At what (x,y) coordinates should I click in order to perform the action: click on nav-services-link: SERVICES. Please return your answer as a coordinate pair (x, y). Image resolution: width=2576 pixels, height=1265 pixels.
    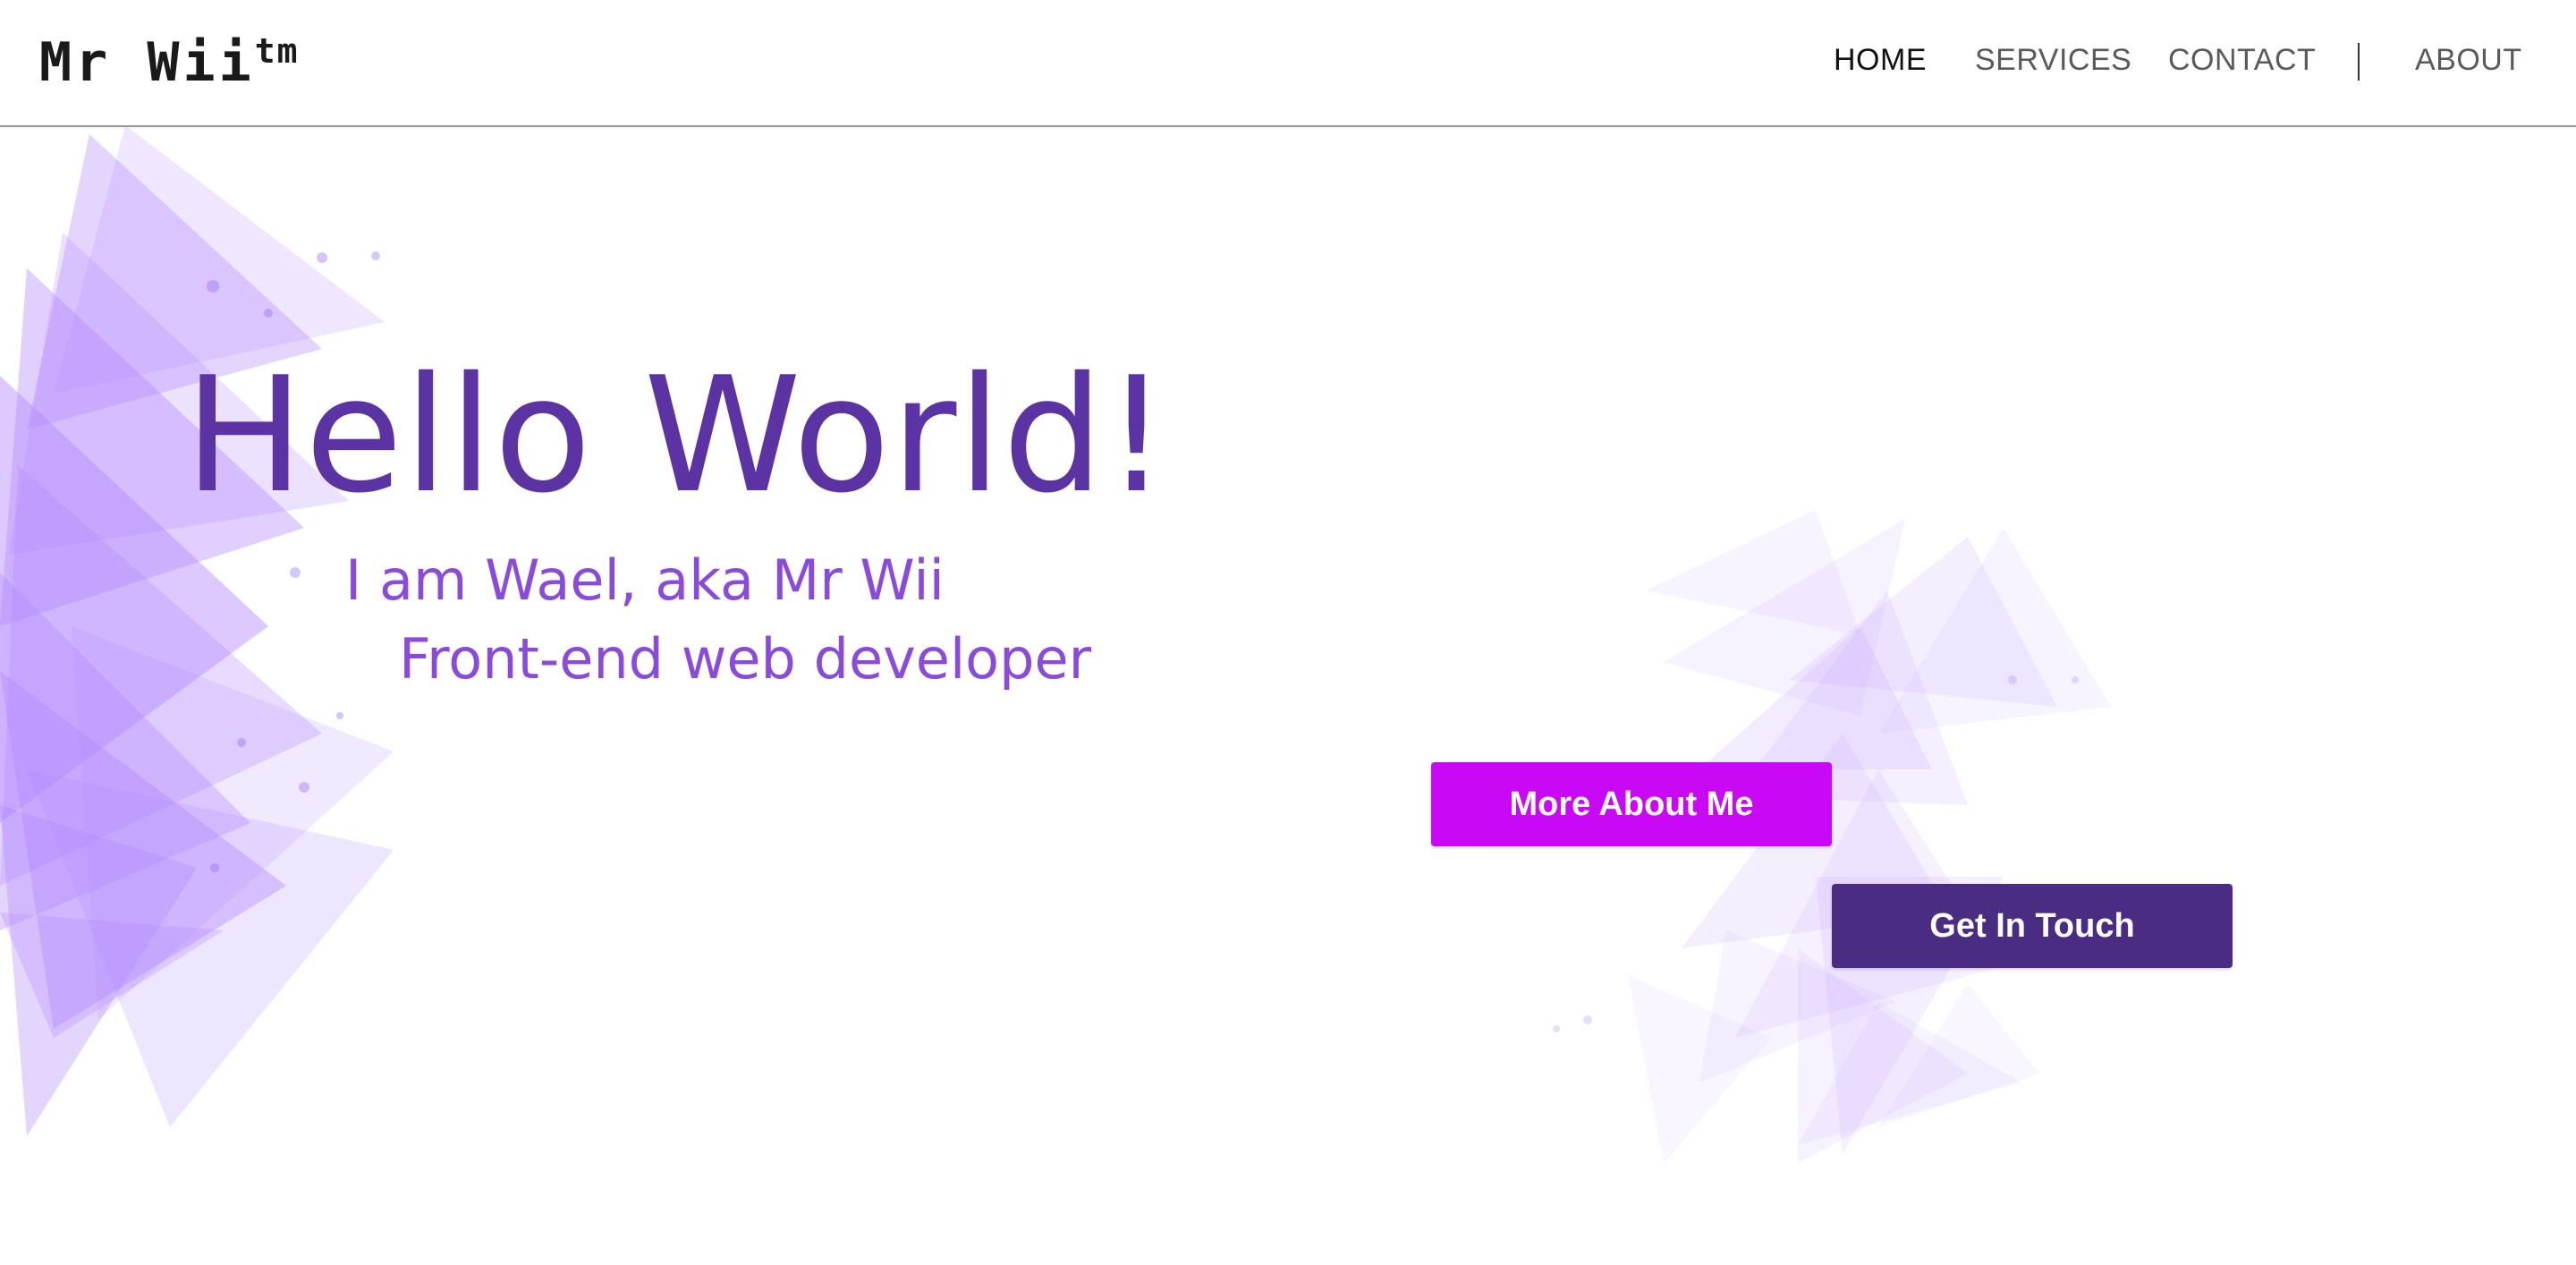
    Looking at the image, I should click on (2053, 60).